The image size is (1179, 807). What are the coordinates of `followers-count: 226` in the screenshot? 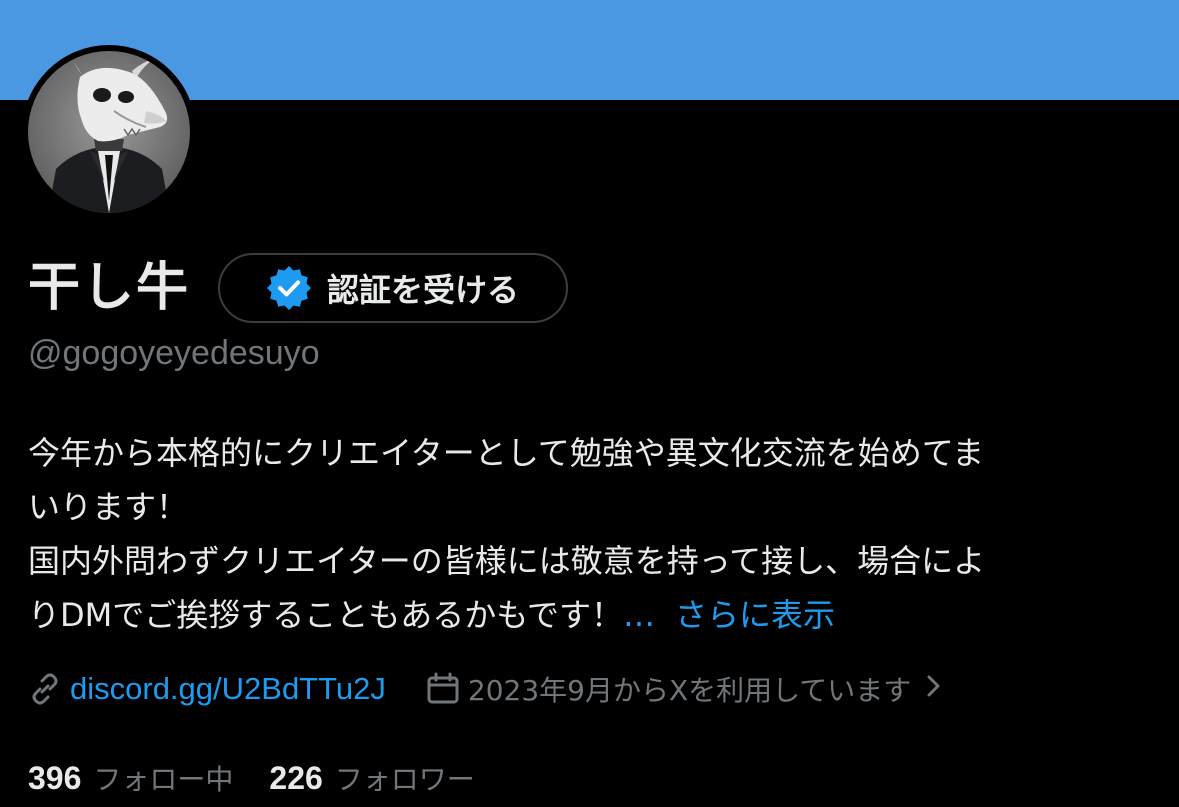 It's located at (296, 778).